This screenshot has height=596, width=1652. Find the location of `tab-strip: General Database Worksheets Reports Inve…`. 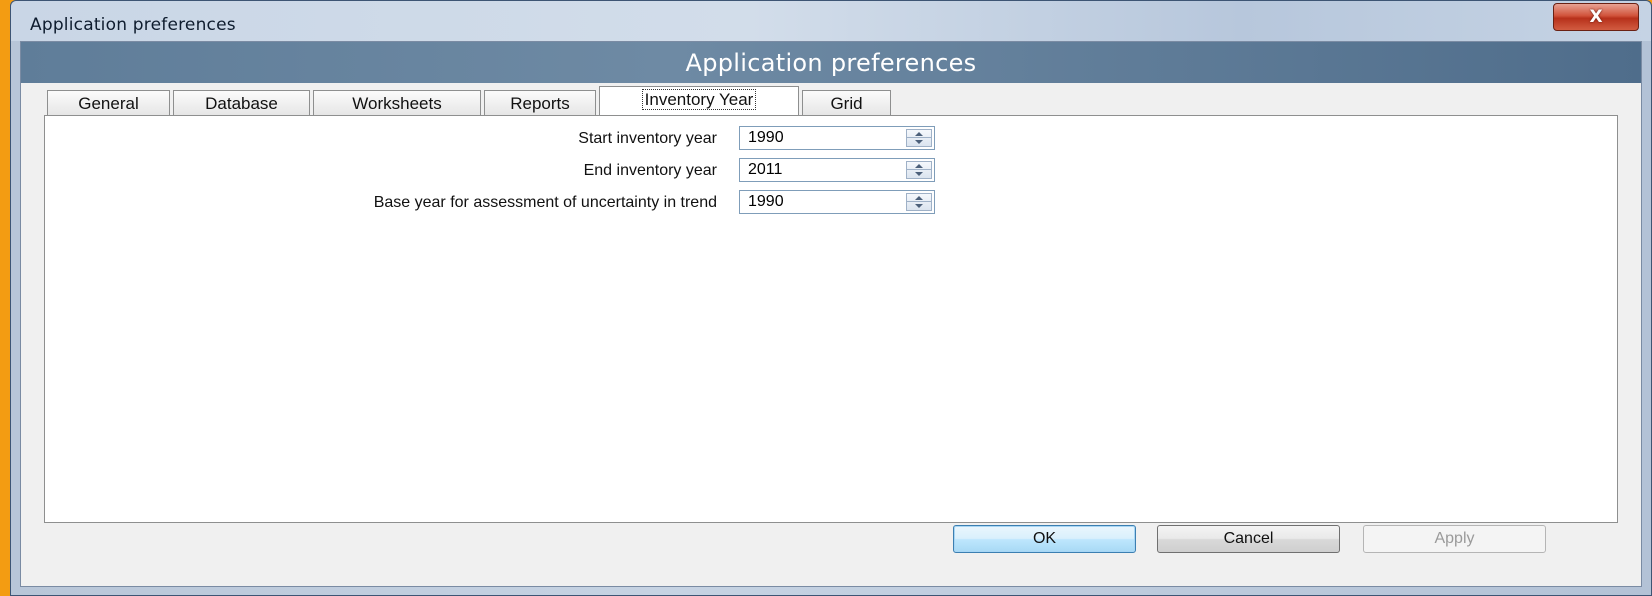

tab-strip: General Database Worksheets Reports Inve… is located at coordinates (470, 100).